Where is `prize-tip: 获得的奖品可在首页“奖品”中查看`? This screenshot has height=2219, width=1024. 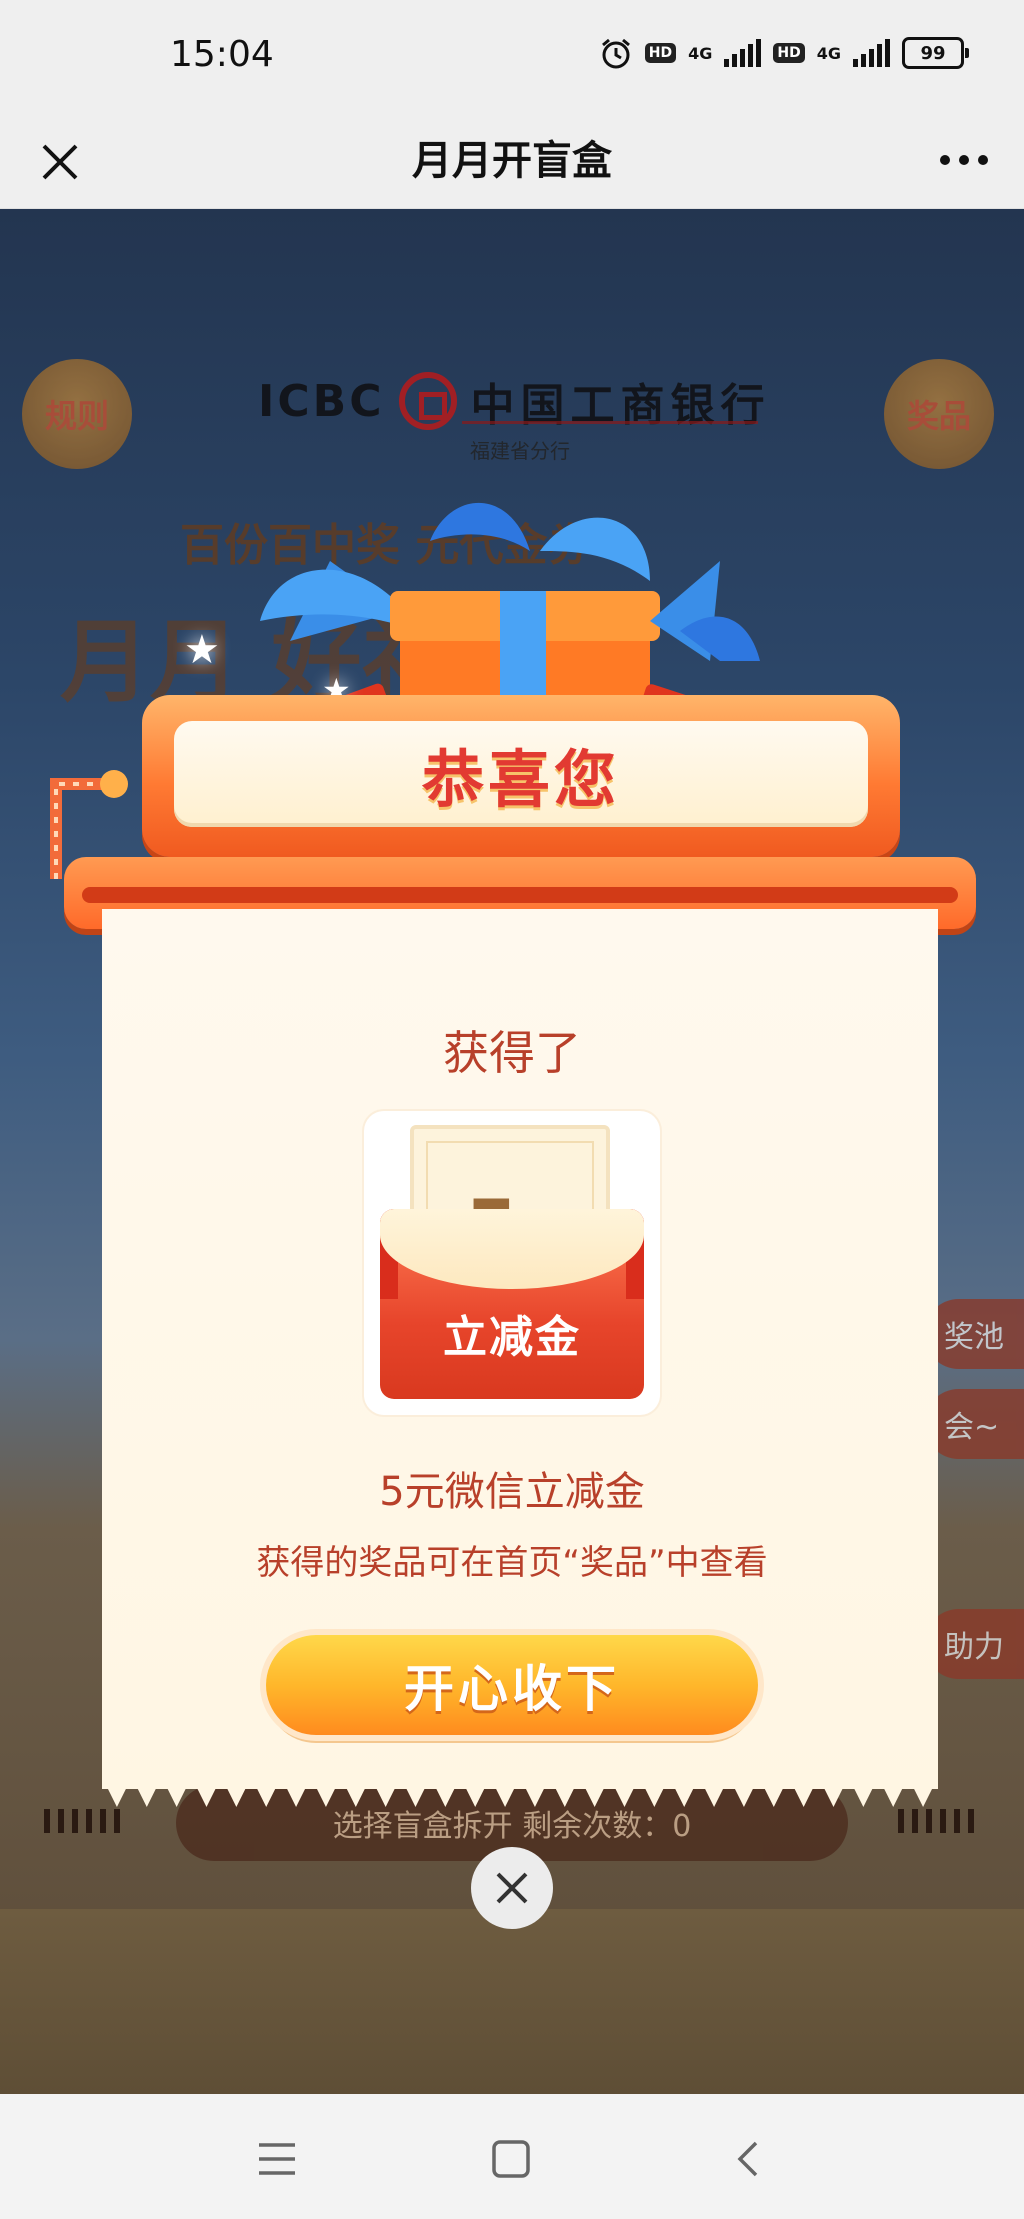
prize-tip: 获得的奖品可在首页“奖品”中查看 is located at coordinates (512, 1563).